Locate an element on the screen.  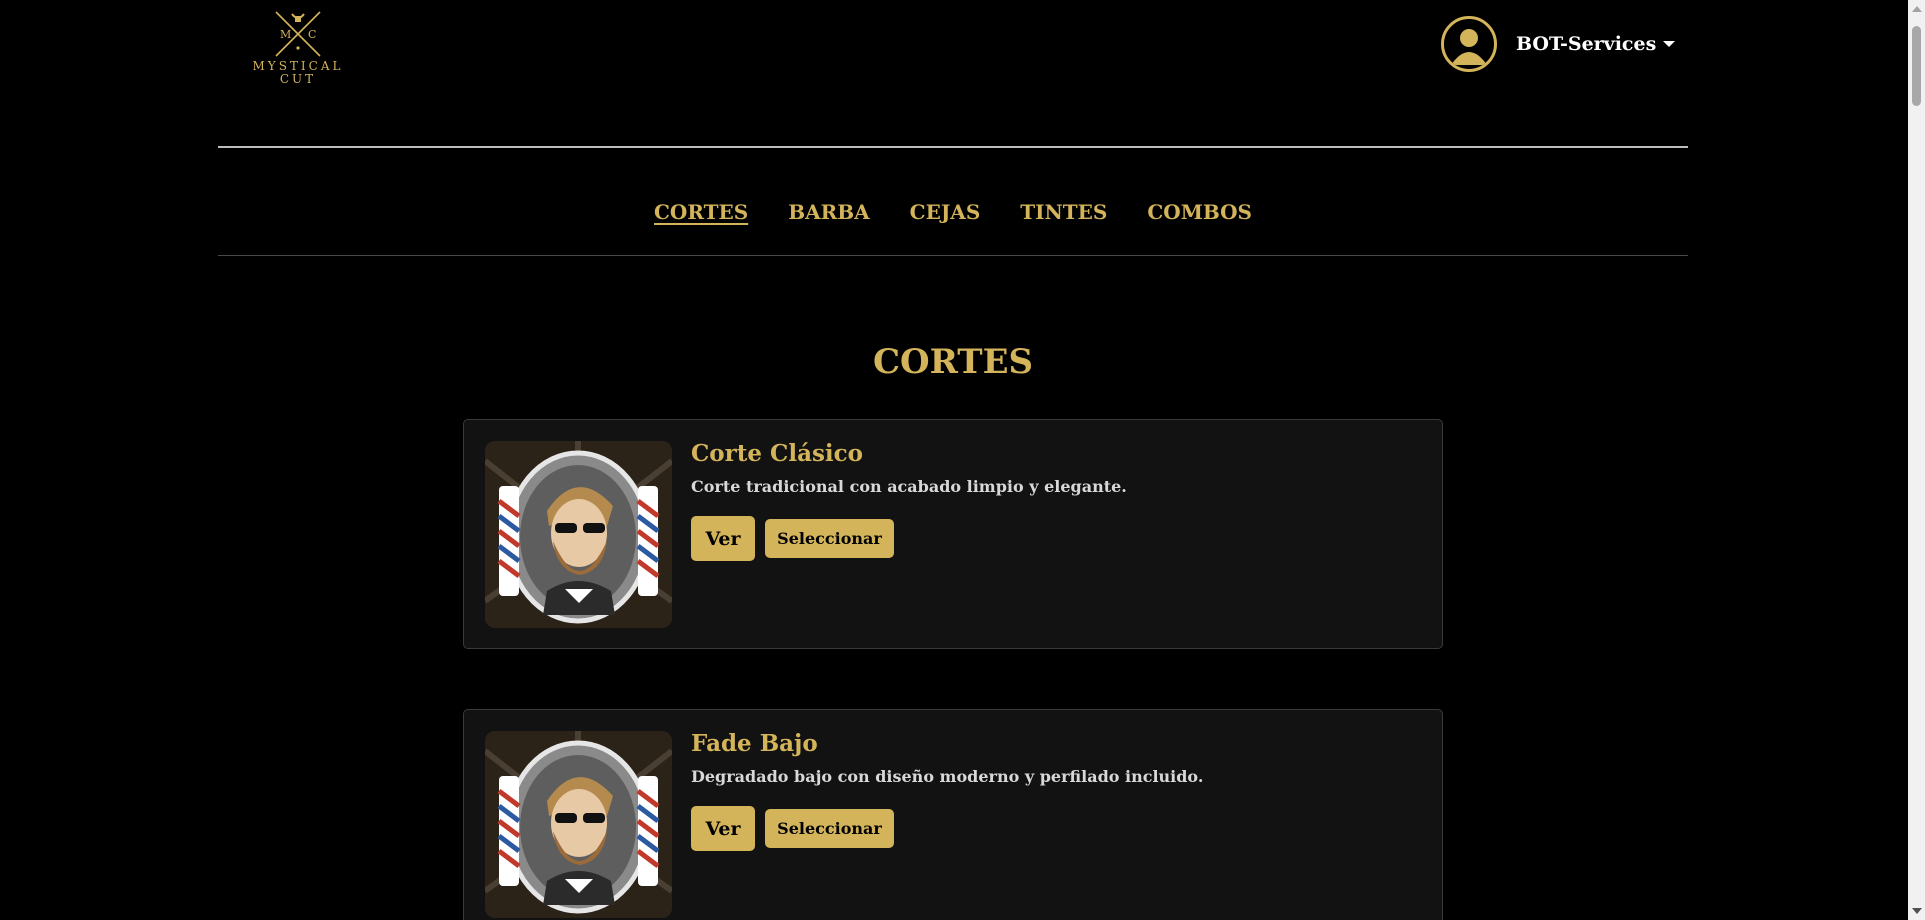
nav-divider is located at coordinates (953, 255).